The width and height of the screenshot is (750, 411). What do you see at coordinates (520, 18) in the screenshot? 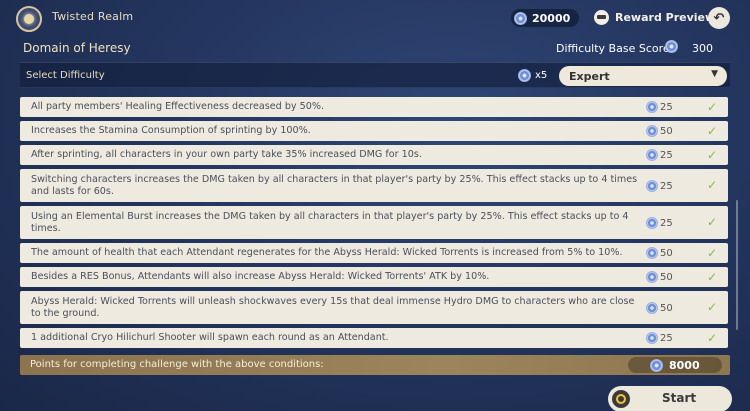
I see `currency-token-icon` at bounding box center [520, 18].